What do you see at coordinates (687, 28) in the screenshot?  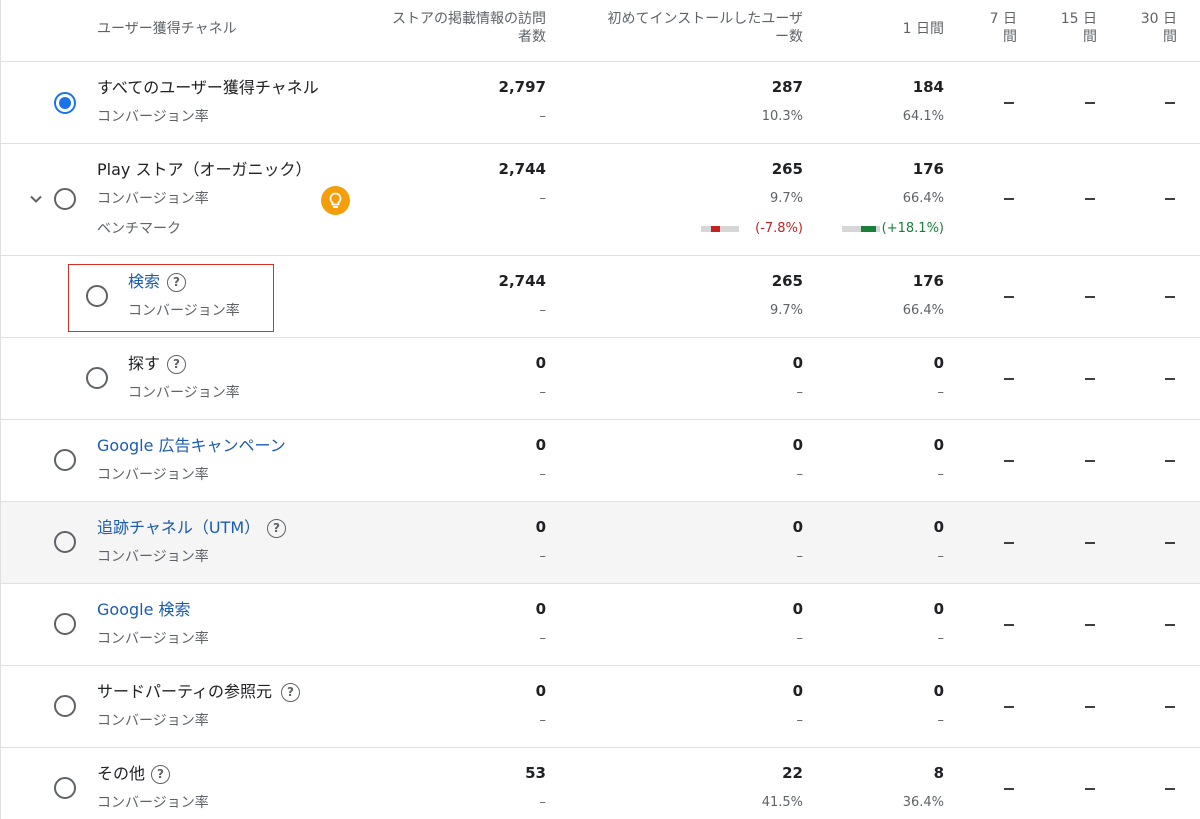 I see `header-first-installers: 初めてインストールしたユーザ ー数` at bounding box center [687, 28].